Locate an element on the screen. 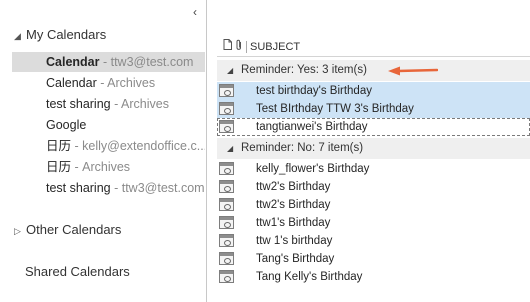 The image size is (530, 302). list-item: kelly_flower's Birthday is located at coordinates (373, 169).